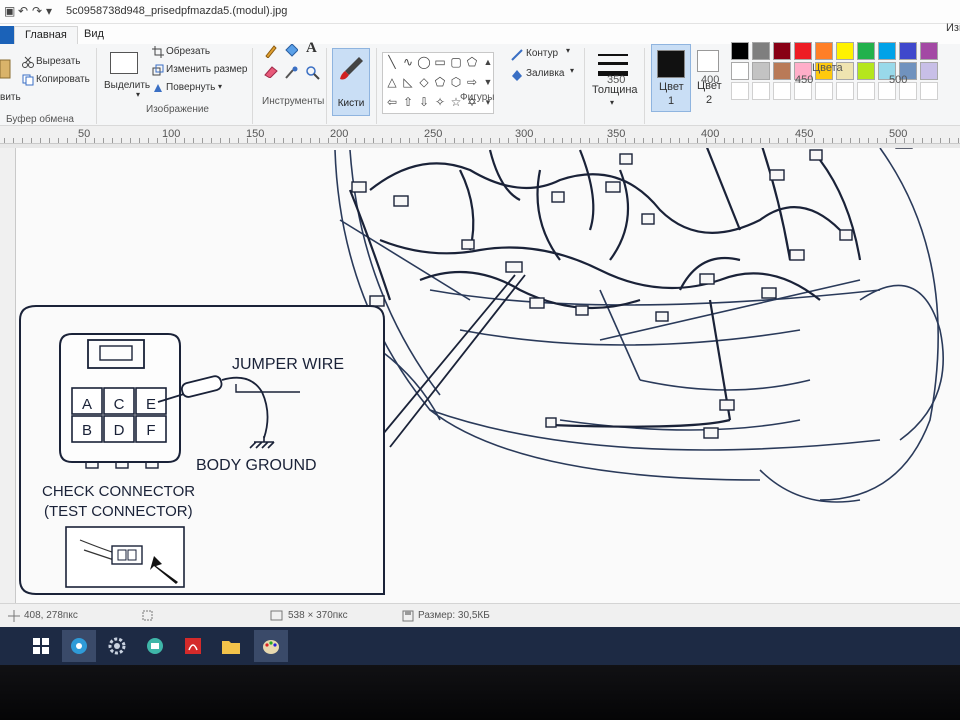  Describe the element at coordinates (190, 87) in the screenshot. I see `rotate-button: Повернуть` at that location.